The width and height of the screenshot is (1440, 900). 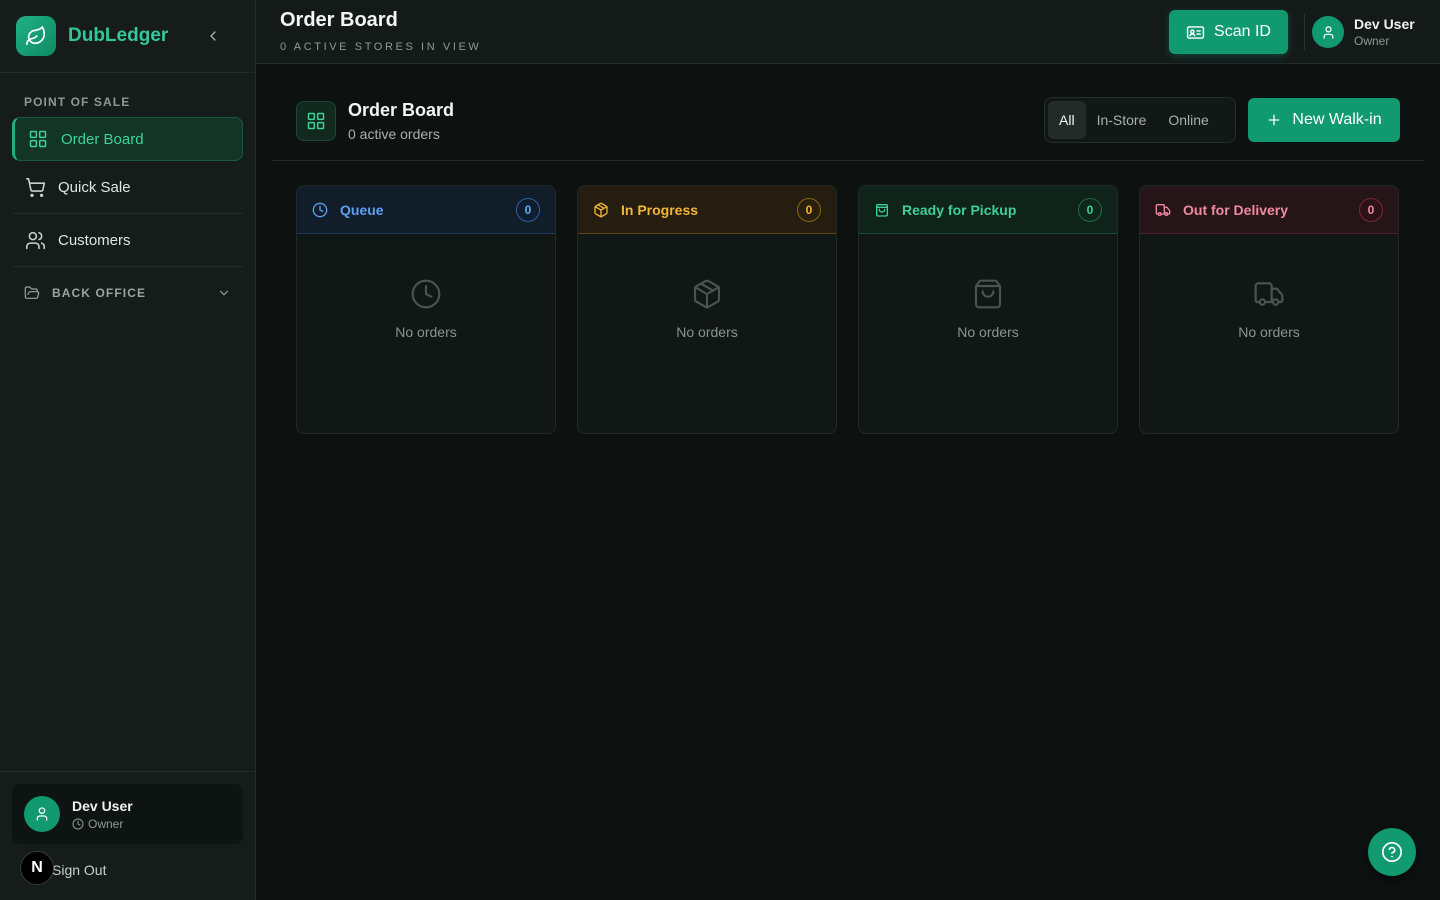 What do you see at coordinates (224, 293) in the screenshot?
I see `chevron-down-icon` at bounding box center [224, 293].